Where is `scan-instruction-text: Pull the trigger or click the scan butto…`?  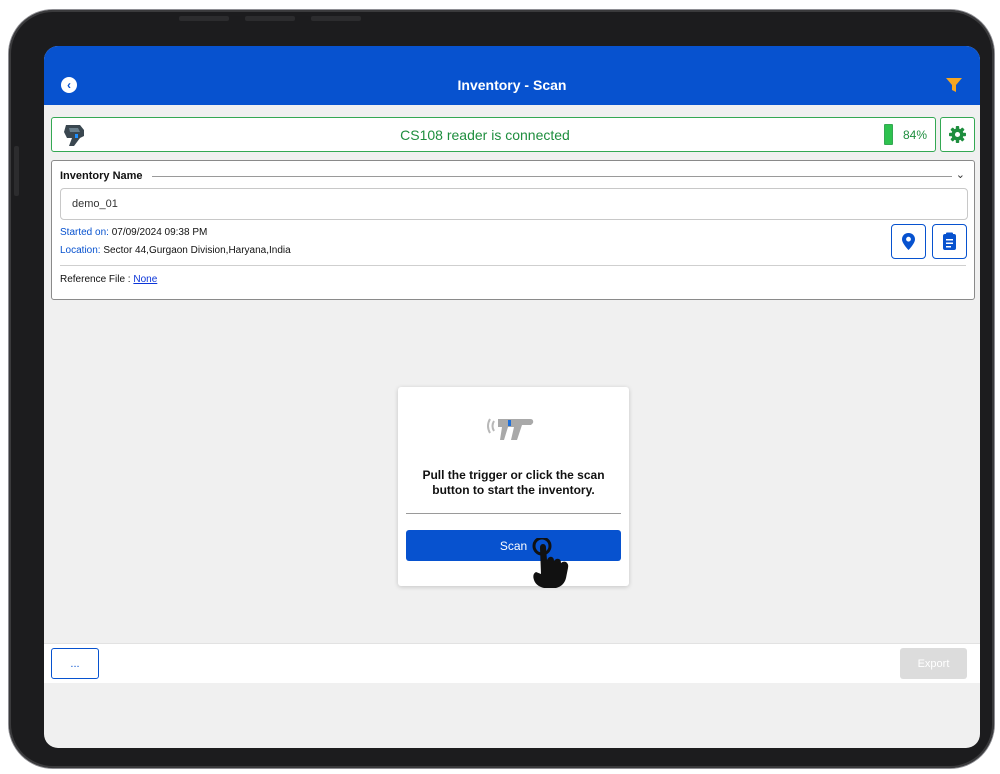 scan-instruction-text: Pull the trigger or click the scan butto… is located at coordinates (513, 482).